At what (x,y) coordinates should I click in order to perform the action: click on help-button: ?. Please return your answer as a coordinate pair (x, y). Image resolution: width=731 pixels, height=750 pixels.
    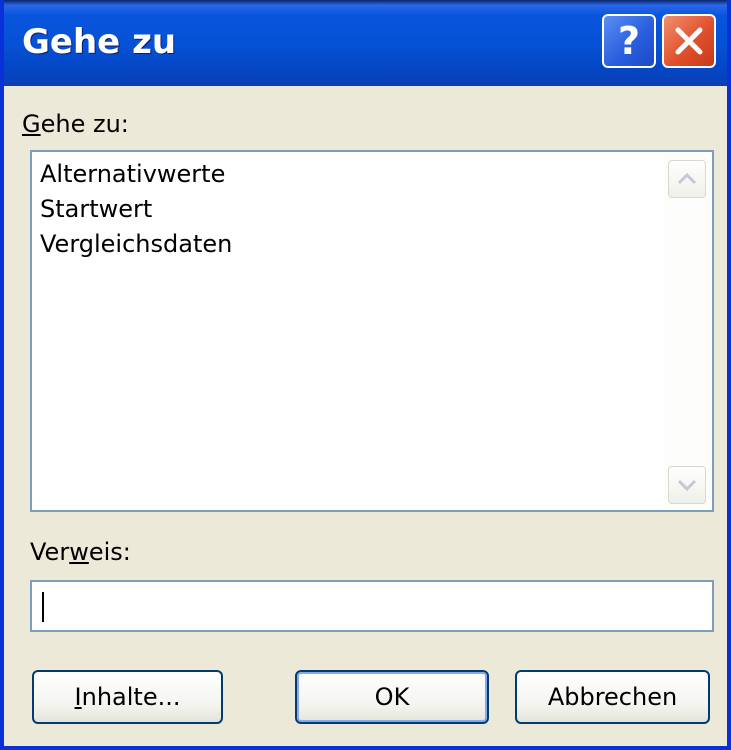
    Looking at the image, I should click on (629, 41).